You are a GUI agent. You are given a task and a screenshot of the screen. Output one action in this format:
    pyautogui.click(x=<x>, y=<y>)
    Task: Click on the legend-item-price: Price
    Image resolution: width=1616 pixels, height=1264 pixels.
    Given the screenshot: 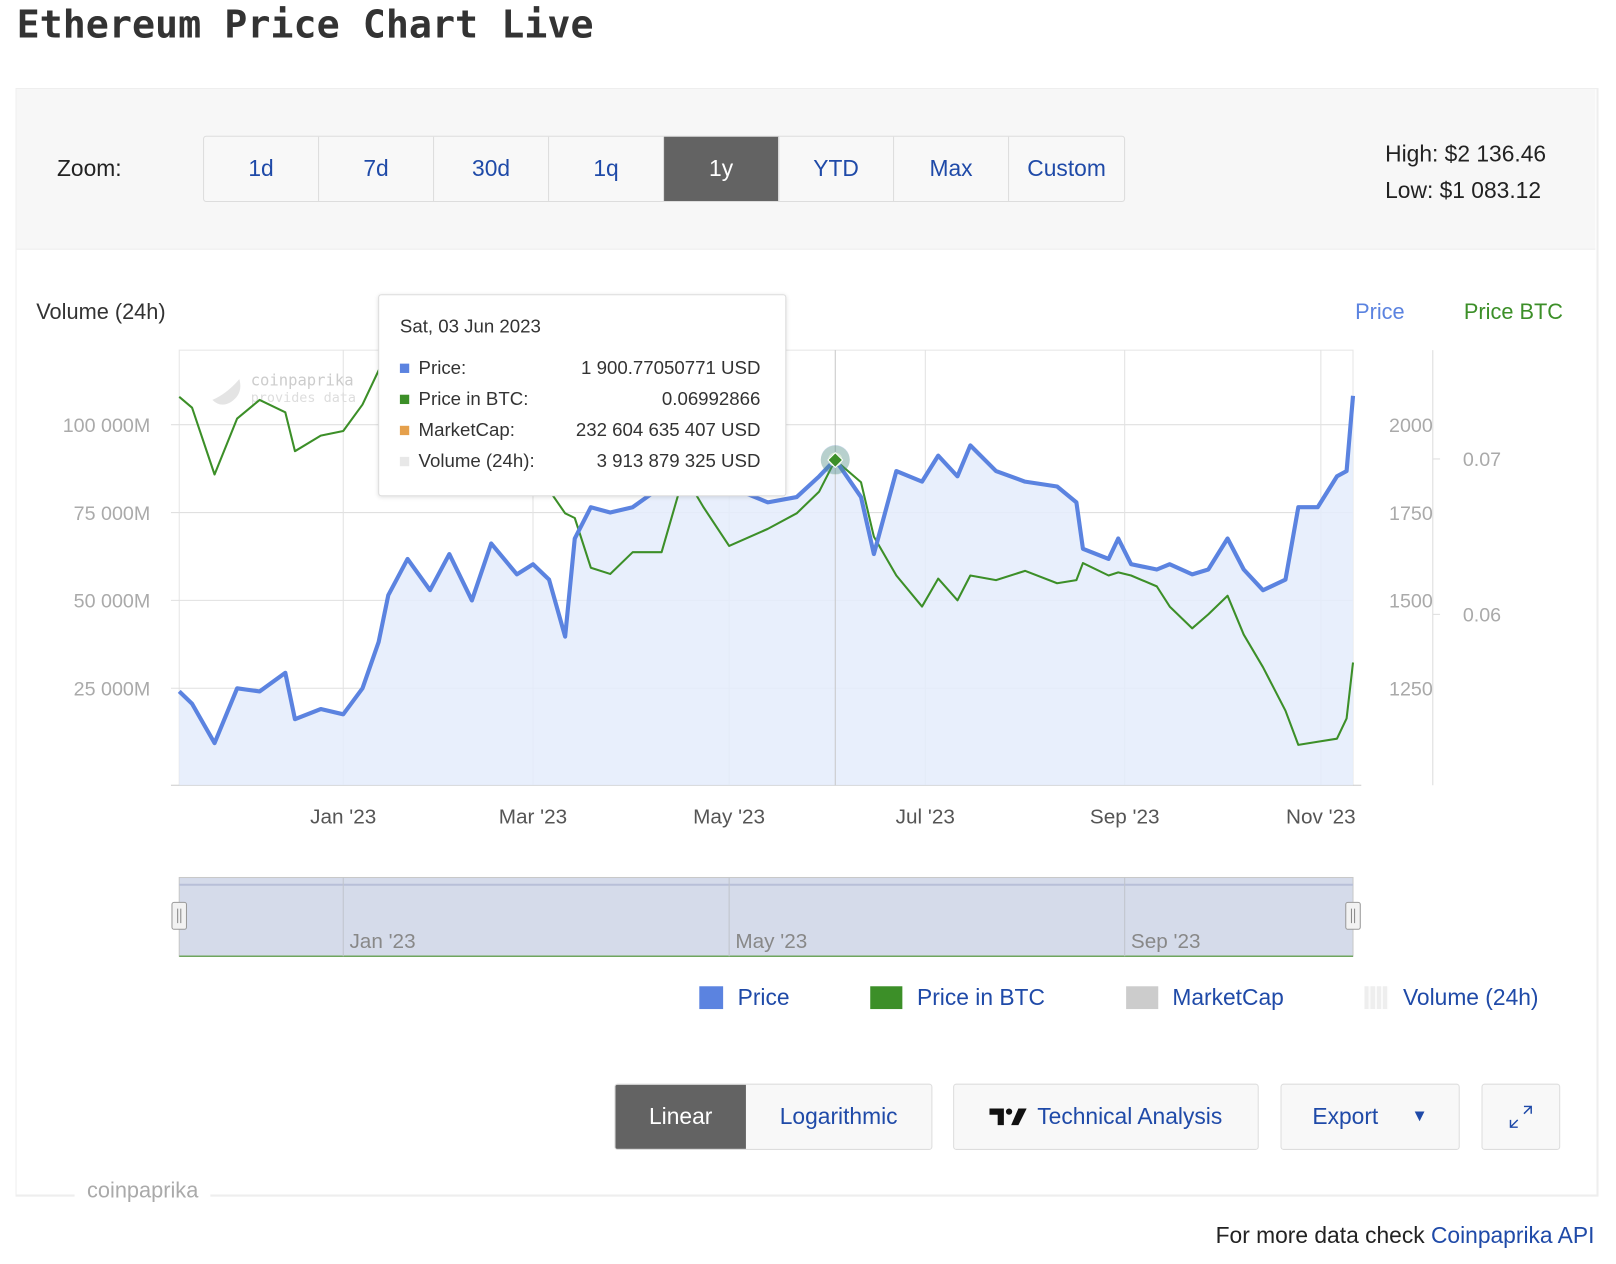 What is the action you would take?
    pyautogui.click(x=744, y=997)
    